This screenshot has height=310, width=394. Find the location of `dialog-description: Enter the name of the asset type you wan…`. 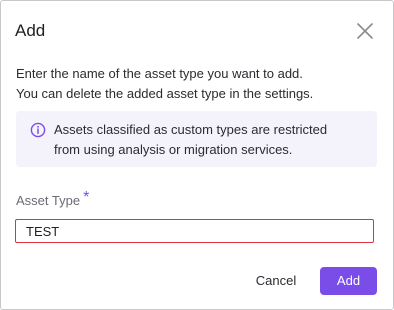

dialog-description: Enter the name of the asset type you wan… is located at coordinates (164, 84).